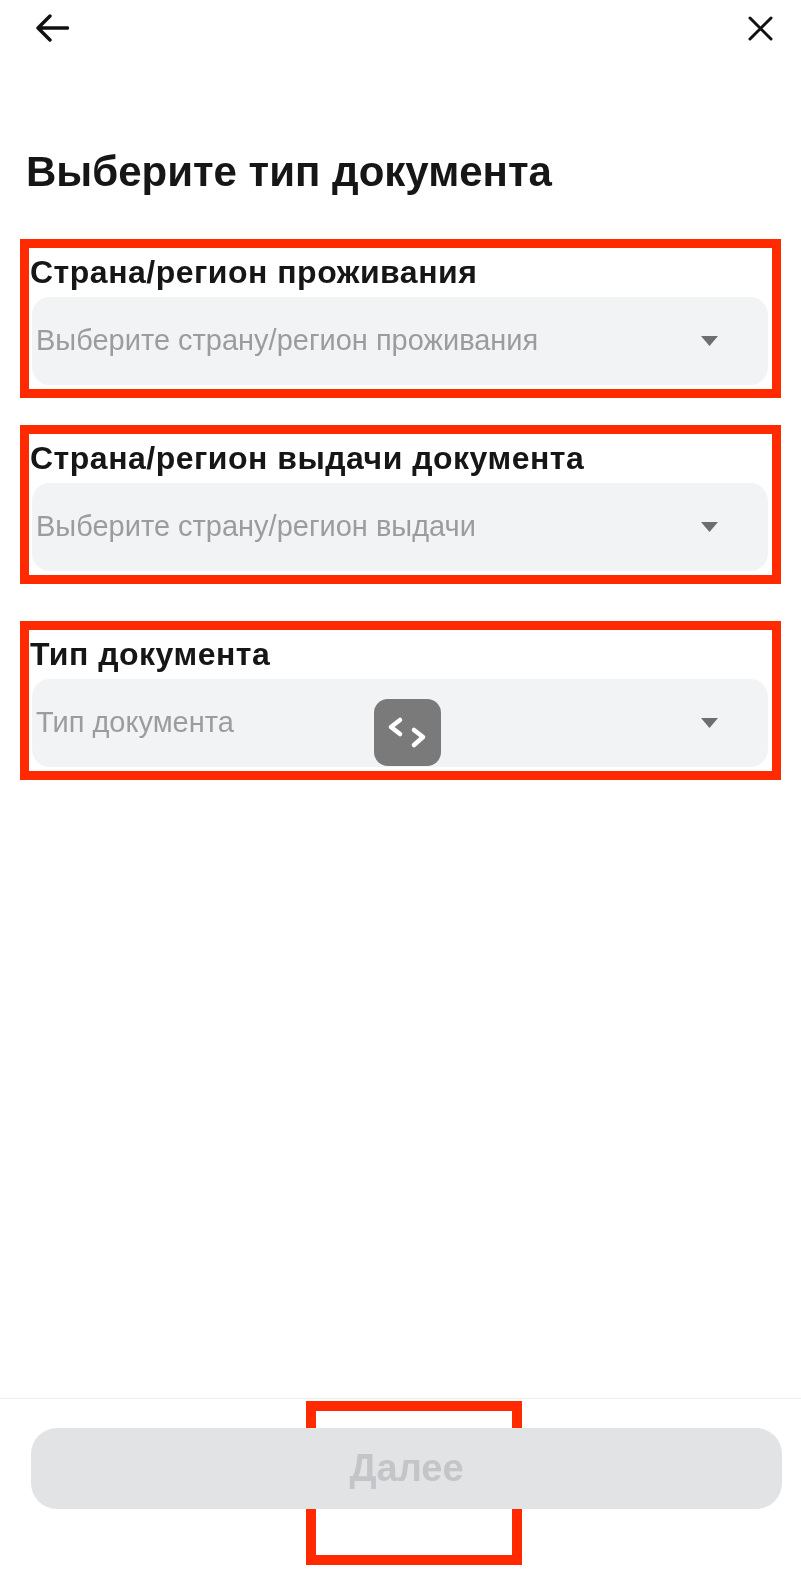 The height and width of the screenshot is (1587, 801). Describe the element at coordinates (289, 172) in the screenshot. I see `page-title: Выберите тип документа` at that location.